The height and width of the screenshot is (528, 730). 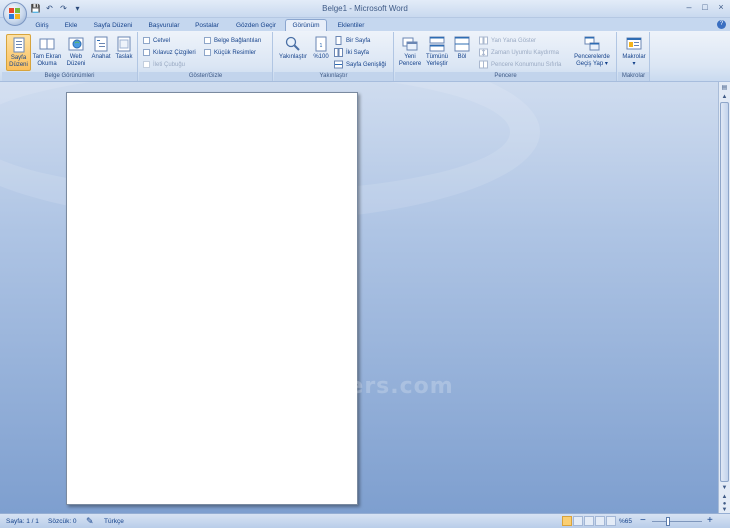 What do you see at coordinates (410, 64) in the screenshot?
I see `yeni-pencere-label2: Pencere` at bounding box center [410, 64].